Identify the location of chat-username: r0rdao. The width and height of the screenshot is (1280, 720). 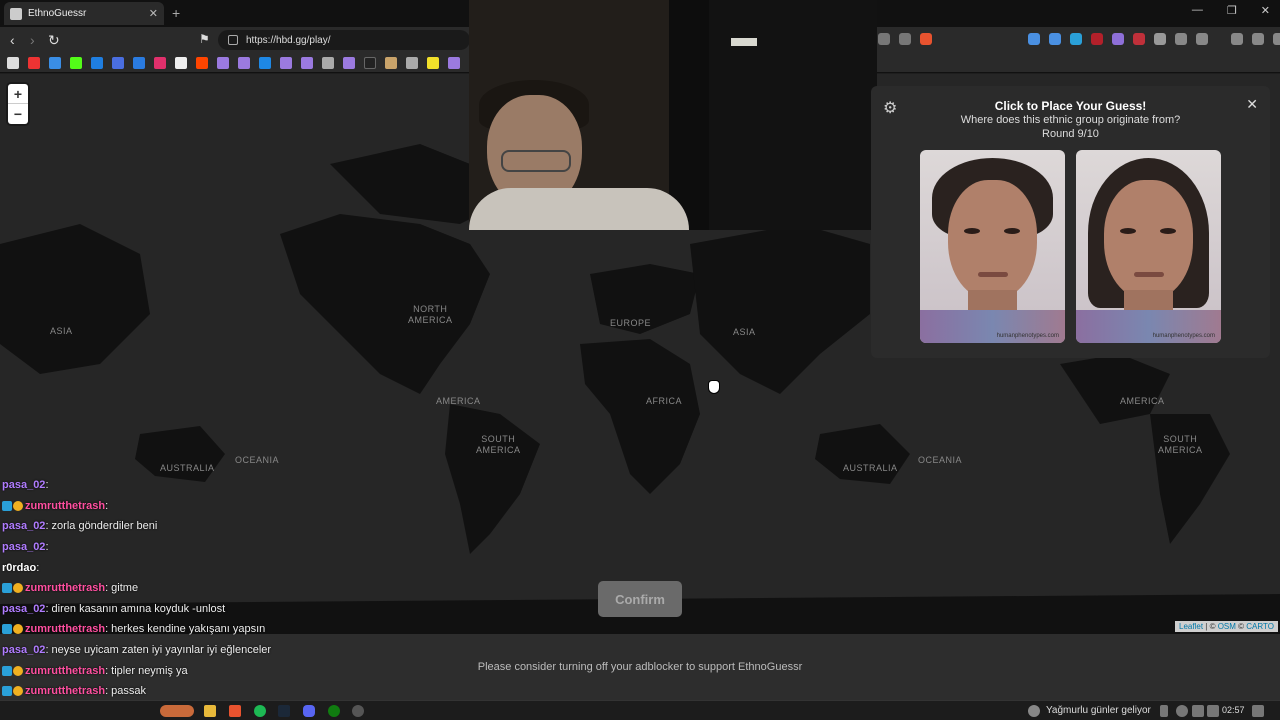
(19, 568).